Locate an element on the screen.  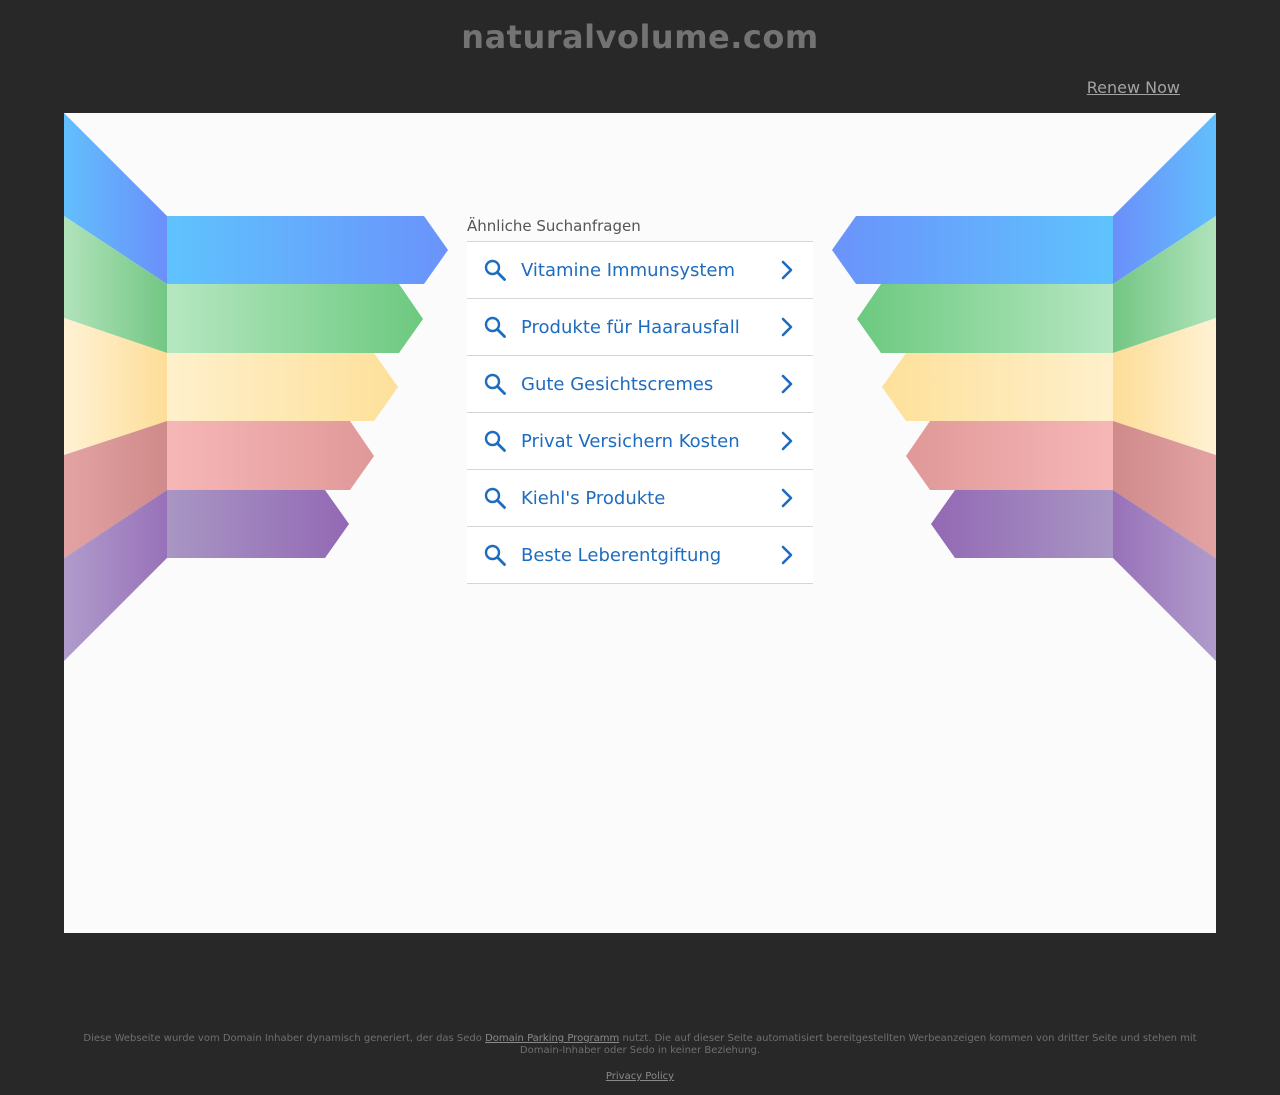
renew-now-link: Renew Now is located at coordinates (1133, 87).